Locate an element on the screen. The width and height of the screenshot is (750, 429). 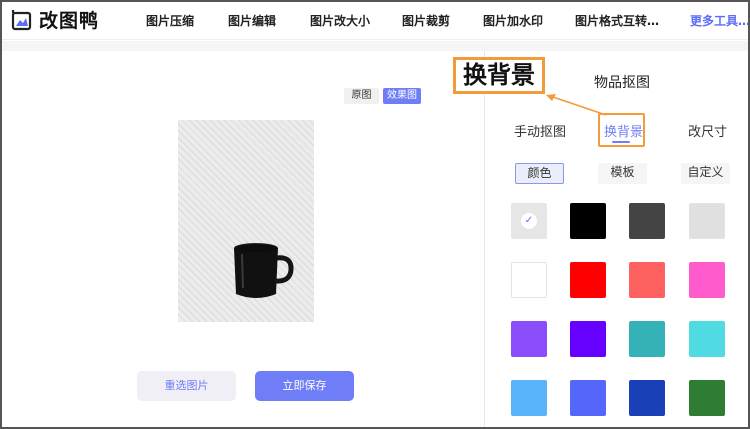
logo-icon is located at coordinates (21, 19).